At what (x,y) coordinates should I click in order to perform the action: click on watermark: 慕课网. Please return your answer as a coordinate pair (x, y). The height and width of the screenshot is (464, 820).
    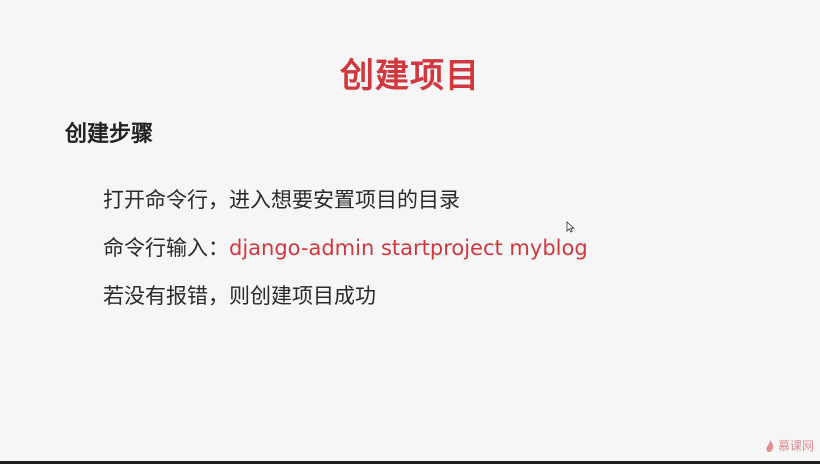
    Looking at the image, I should click on (789, 445).